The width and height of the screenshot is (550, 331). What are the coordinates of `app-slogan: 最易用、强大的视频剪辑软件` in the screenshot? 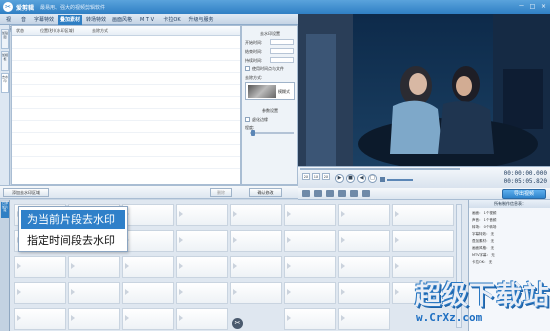 It's located at (73, 8).